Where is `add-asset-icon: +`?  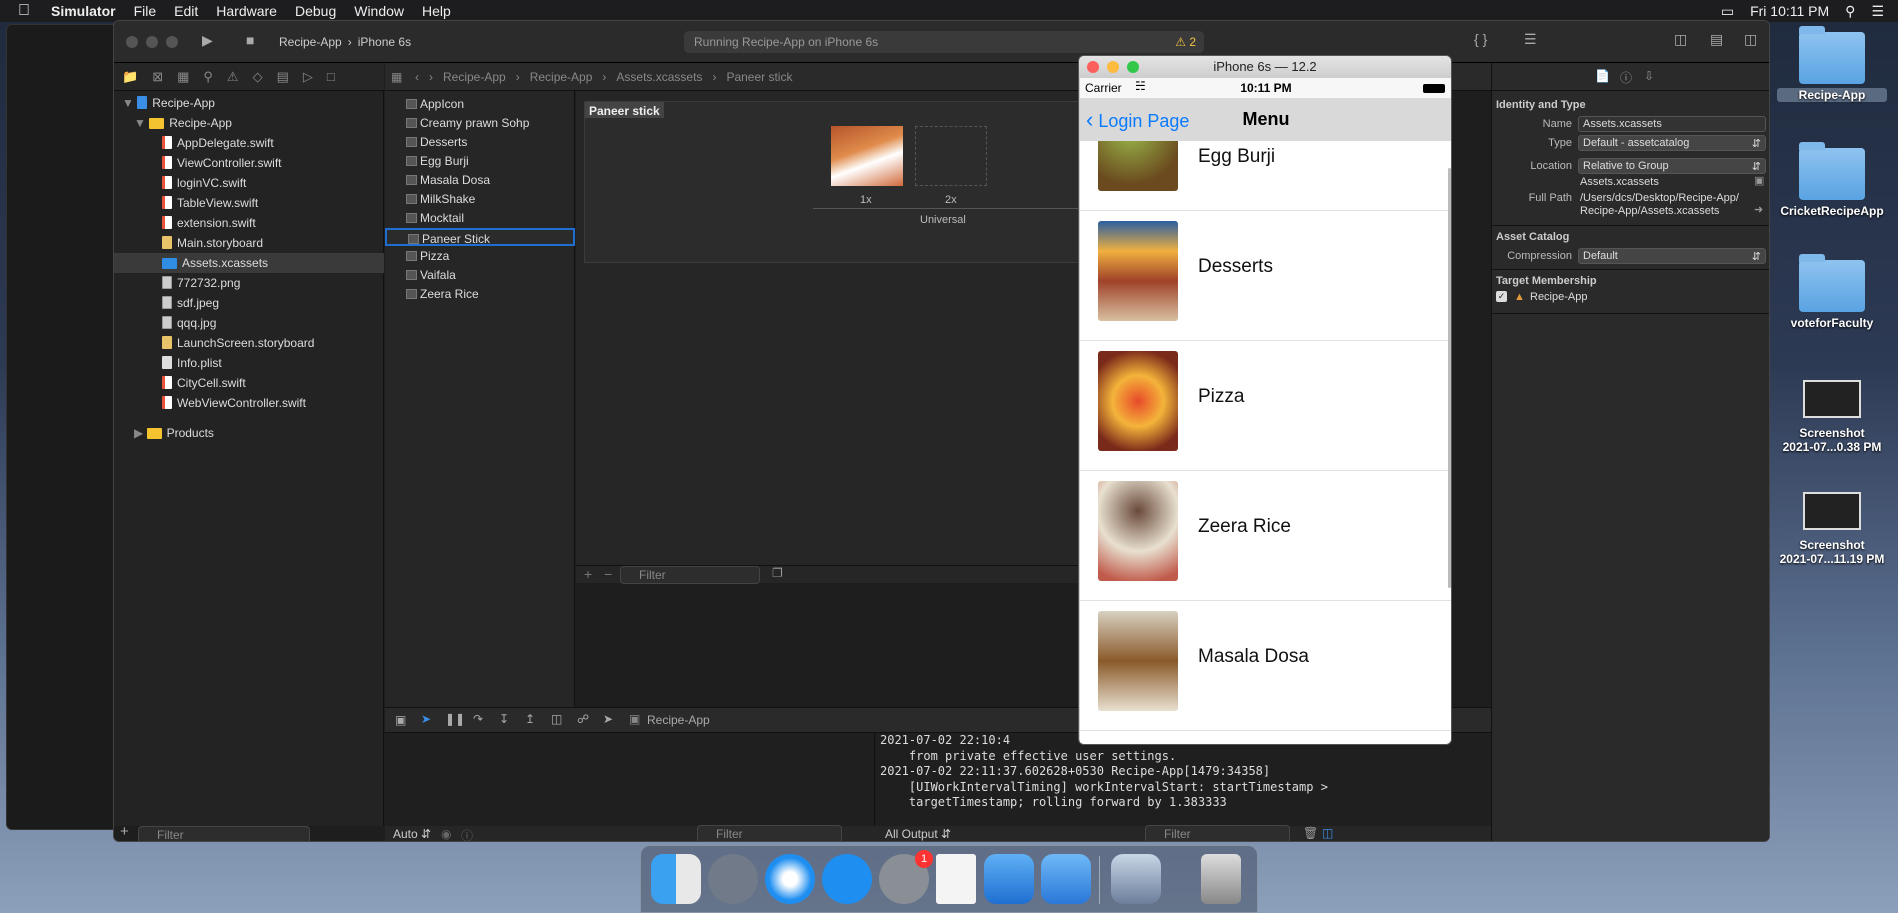 add-asset-icon: + is located at coordinates (588, 574).